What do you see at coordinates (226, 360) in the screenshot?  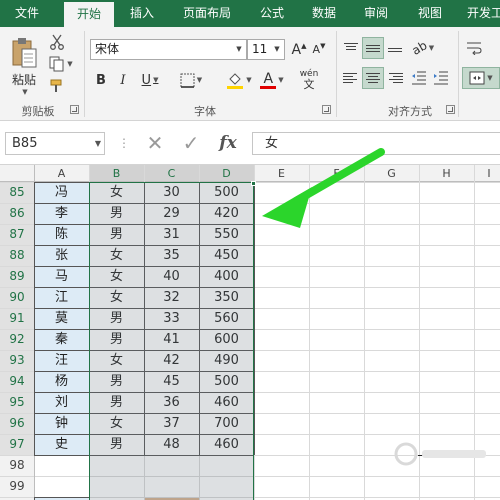 I see `table-cell: 490` at bounding box center [226, 360].